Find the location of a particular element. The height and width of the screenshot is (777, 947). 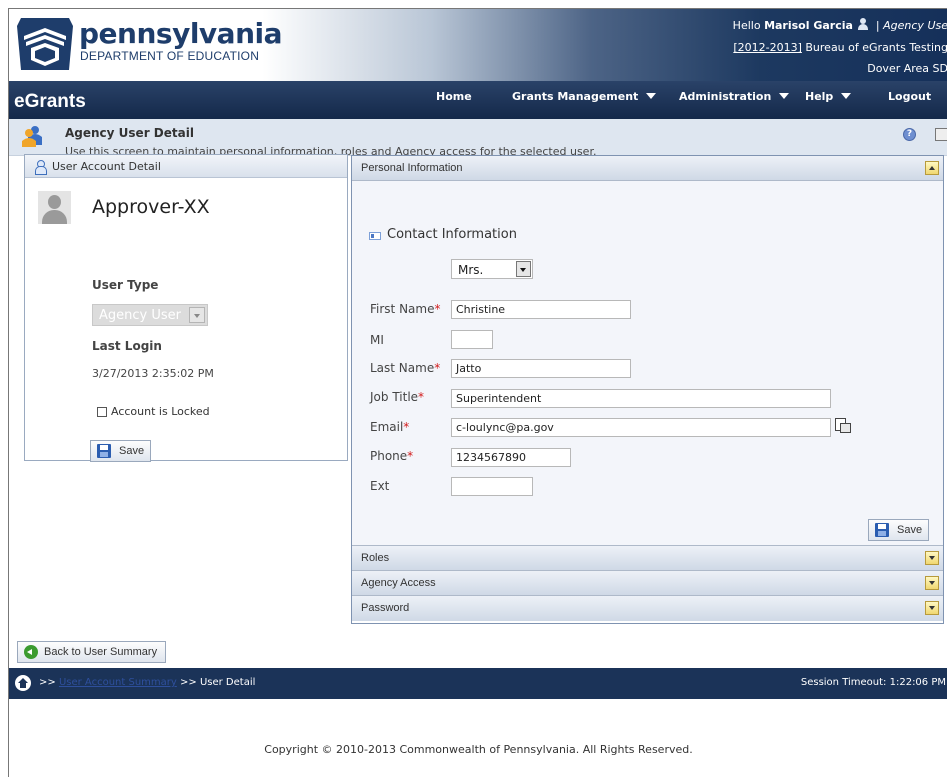

account-name: Approver-XX is located at coordinates (151, 207).